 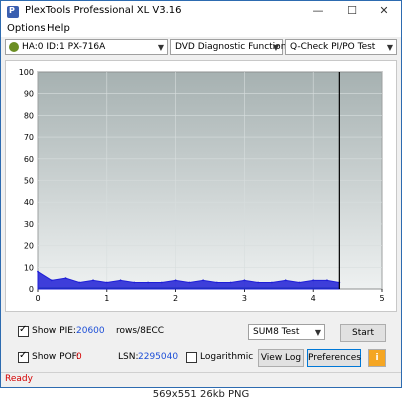 I want to click on preferences-button: Preferences, so click(x=334, y=358).